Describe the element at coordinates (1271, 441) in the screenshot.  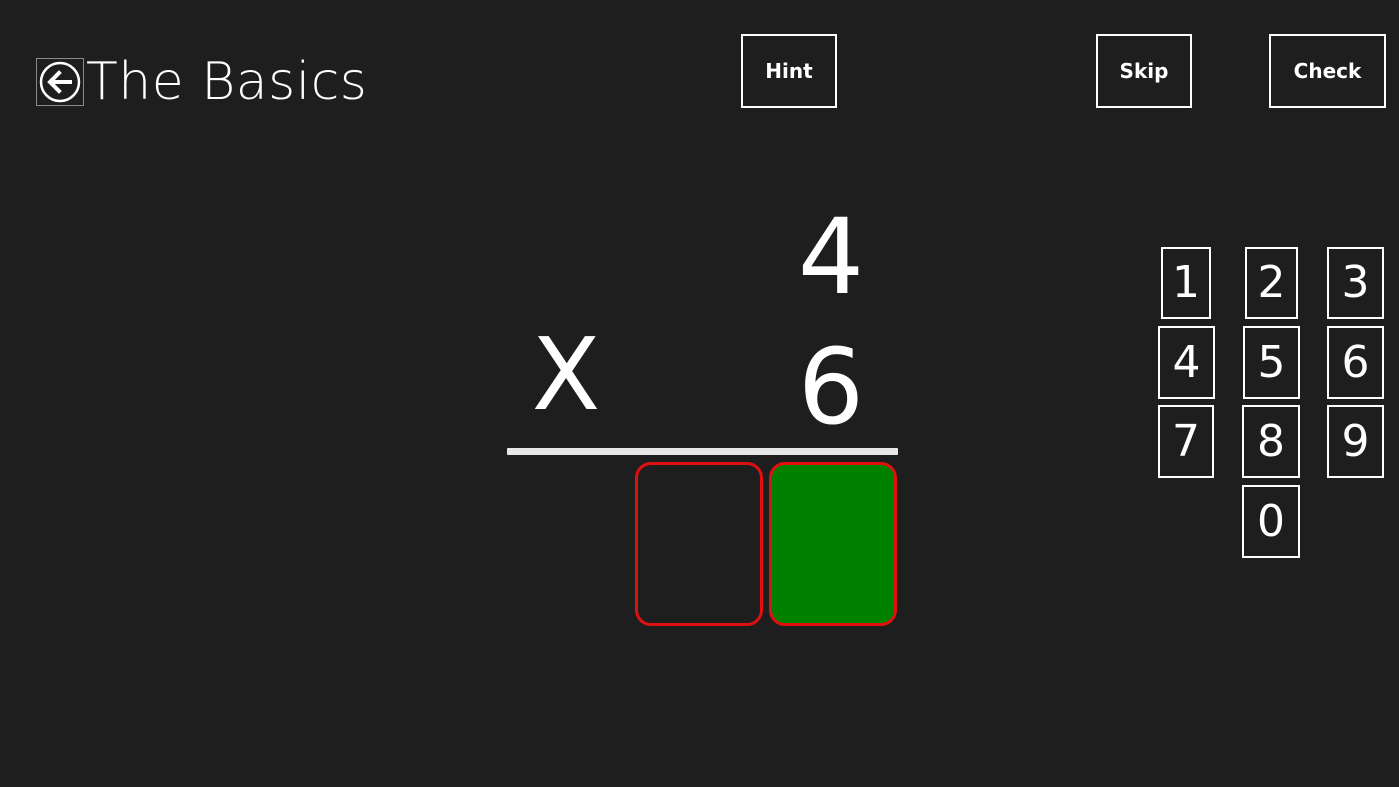
I see `keypad-key-8: 8` at that location.